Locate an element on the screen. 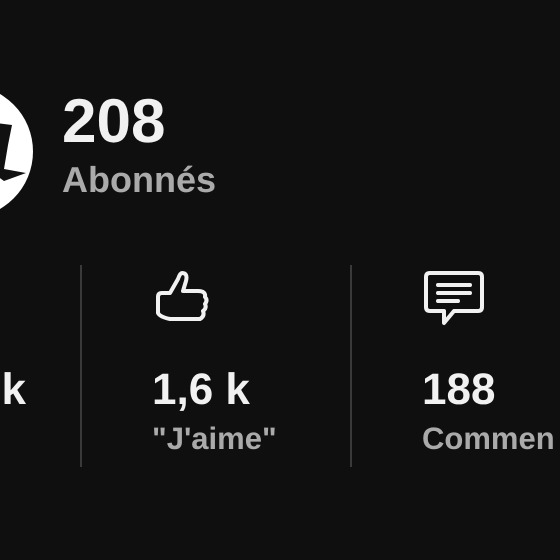 Image resolution: width=560 pixels, height=560 pixels. stat-label: Commen is located at coordinates (488, 439).